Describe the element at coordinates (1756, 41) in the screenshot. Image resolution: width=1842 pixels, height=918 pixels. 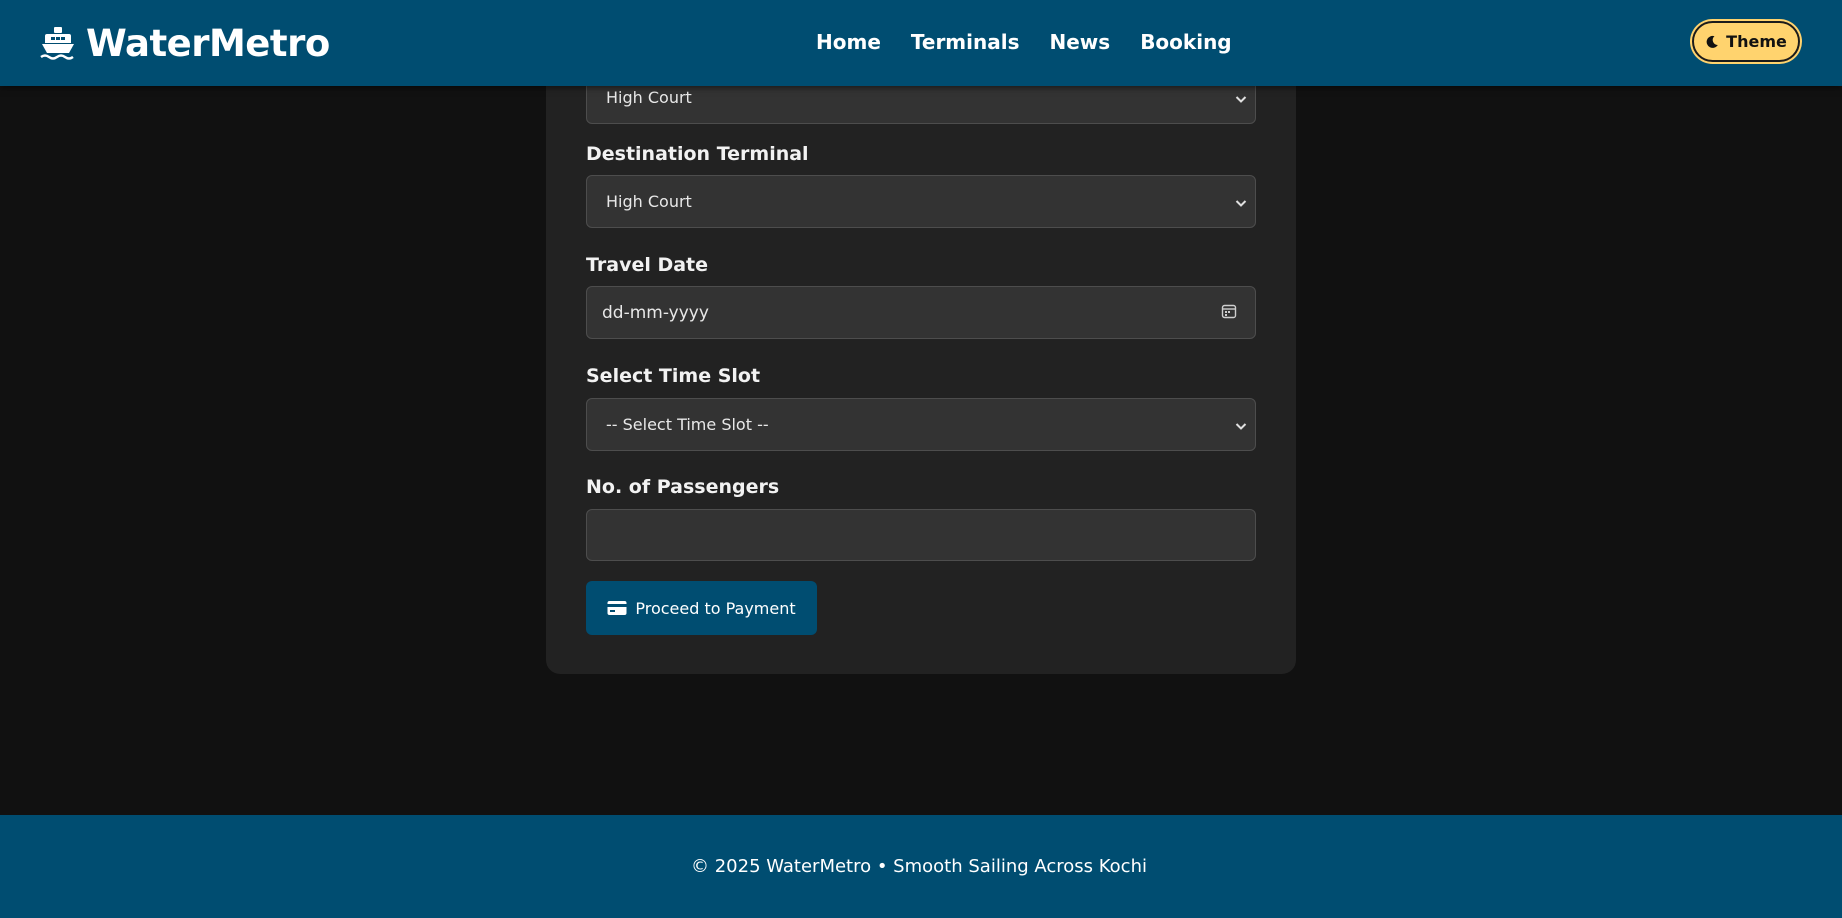
I see `theme-toggle-label: Theme` at that location.